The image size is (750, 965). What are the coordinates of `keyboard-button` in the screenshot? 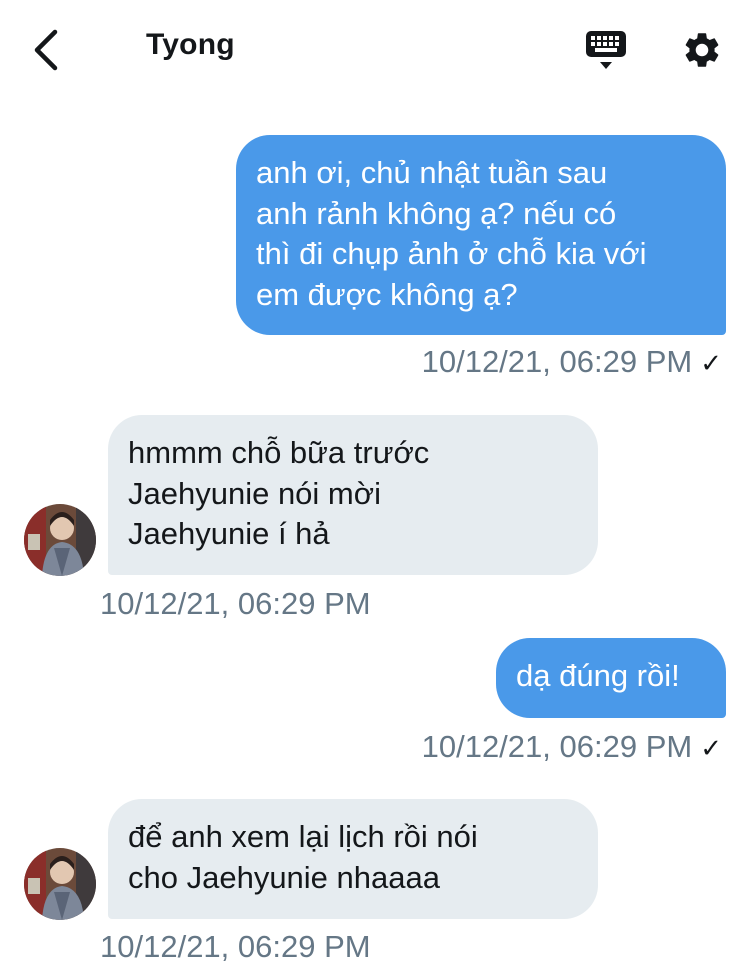 It's located at (606, 50).